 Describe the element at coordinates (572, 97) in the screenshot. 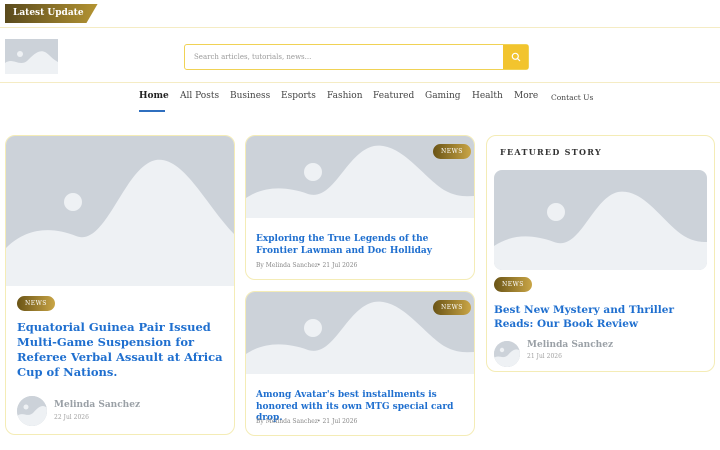

I see `nav-item-contact-us: Contact Us` at that location.